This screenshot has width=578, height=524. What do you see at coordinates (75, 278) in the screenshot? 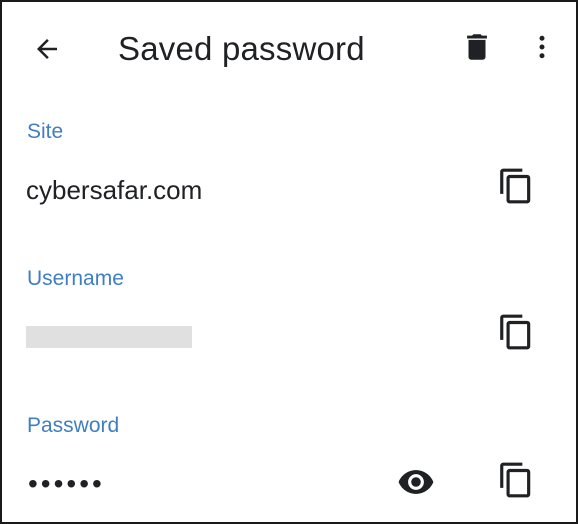
I see `username-label: Username` at bounding box center [75, 278].